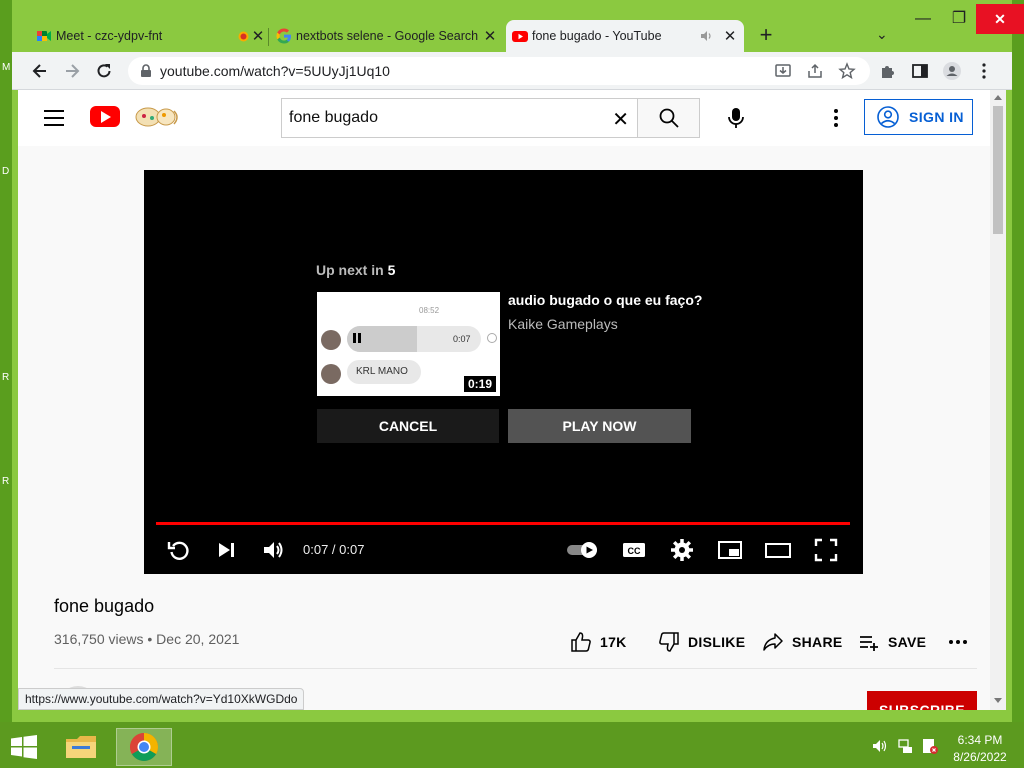 The height and width of the screenshot is (768, 1024). Describe the element at coordinates (922, 700) in the screenshot. I see `subscribe-button: SUBSCRIBE` at that location.